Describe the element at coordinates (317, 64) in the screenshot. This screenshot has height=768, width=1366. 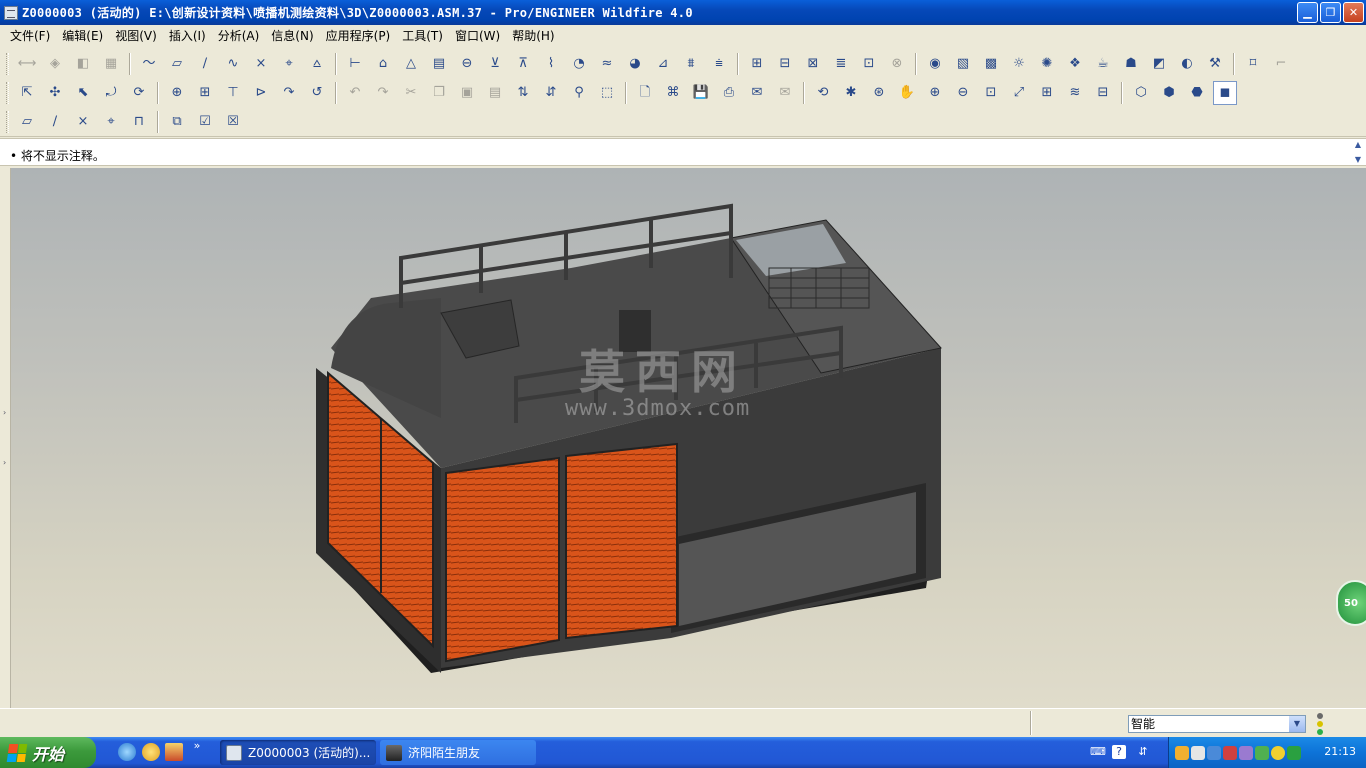
I see `analysis-feature-button: ⩟` at that location.